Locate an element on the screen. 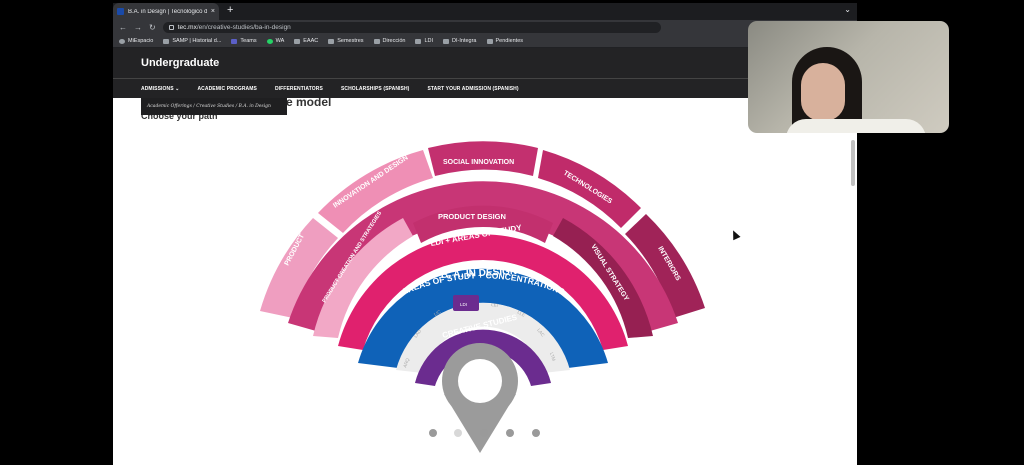 This screenshot has height=465, width=1024. tab-title: B.A. in Design | Tecnológico de is located at coordinates (167, 11).